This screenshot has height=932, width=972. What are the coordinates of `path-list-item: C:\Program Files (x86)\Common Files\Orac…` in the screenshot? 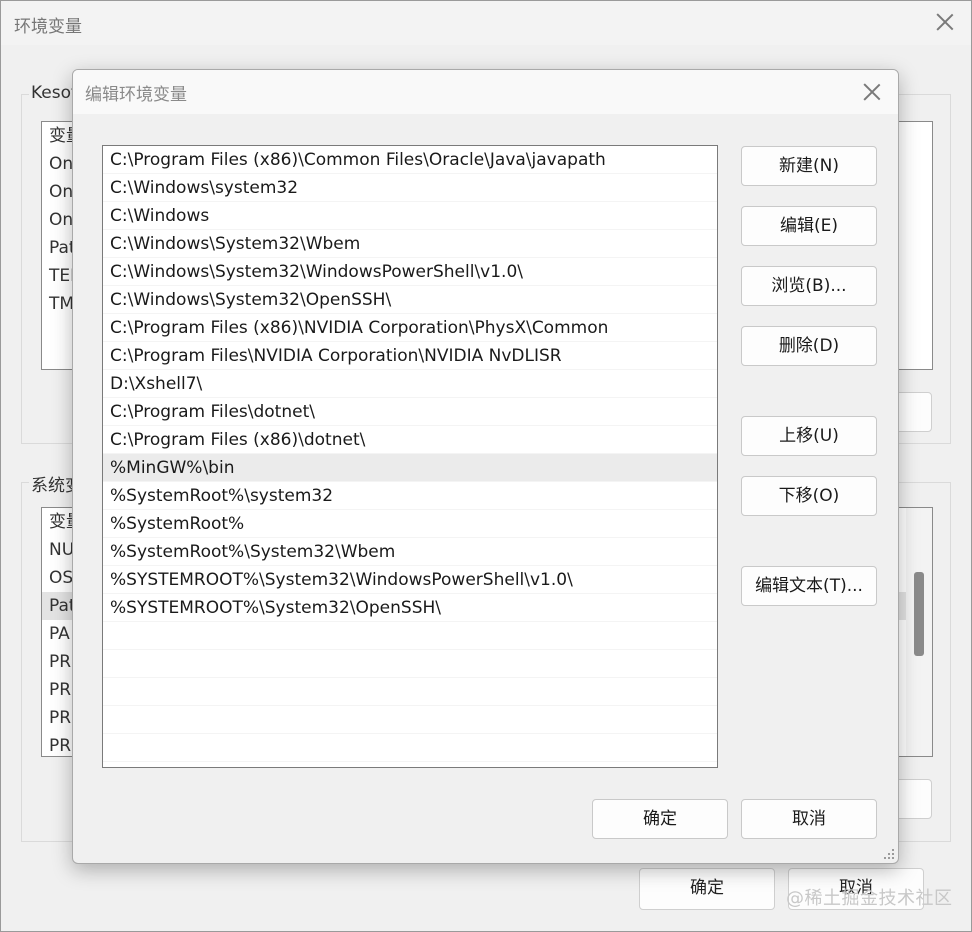 It's located at (410, 160).